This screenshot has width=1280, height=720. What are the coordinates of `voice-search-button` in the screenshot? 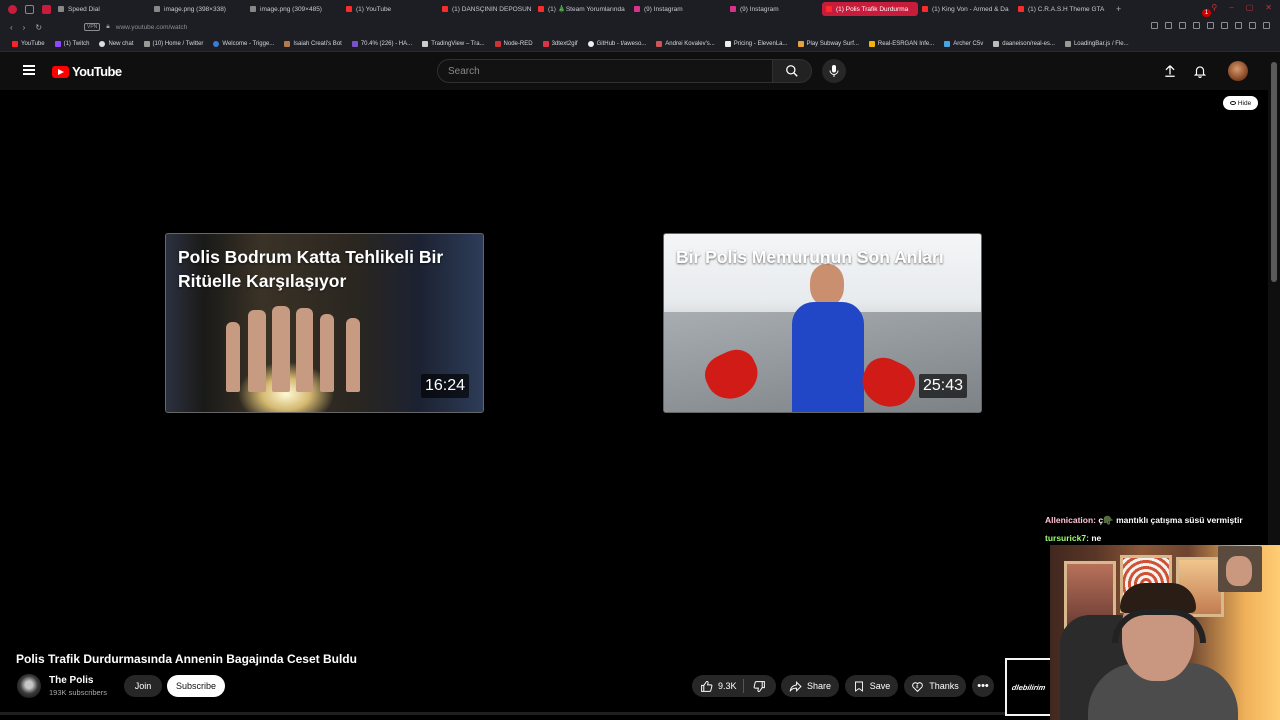 It's located at (834, 71).